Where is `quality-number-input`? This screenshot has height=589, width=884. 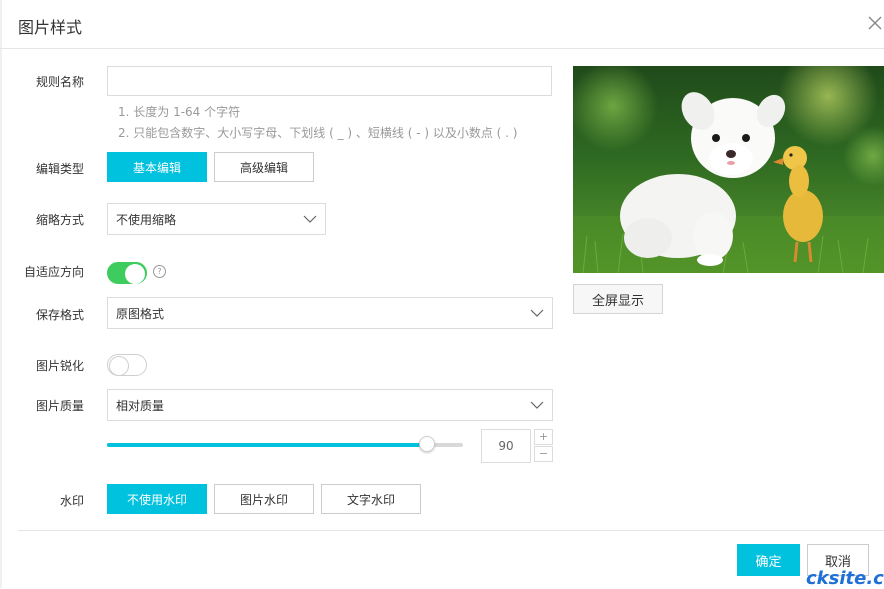 quality-number-input is located at coordinates (506, 446).